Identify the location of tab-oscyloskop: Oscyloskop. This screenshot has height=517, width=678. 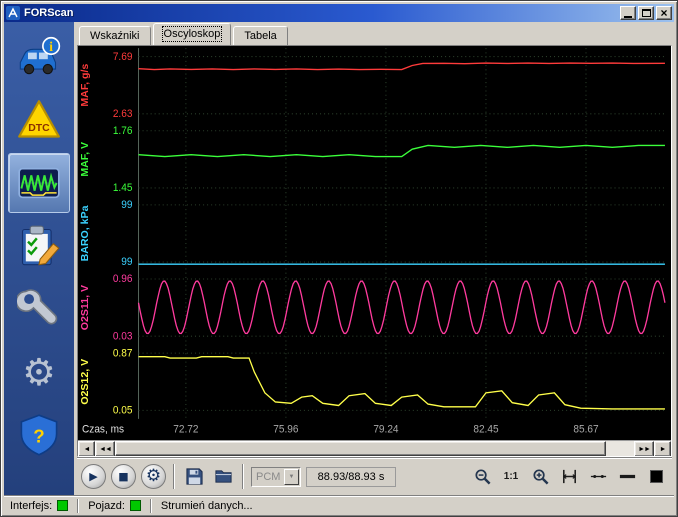
(192, 34).